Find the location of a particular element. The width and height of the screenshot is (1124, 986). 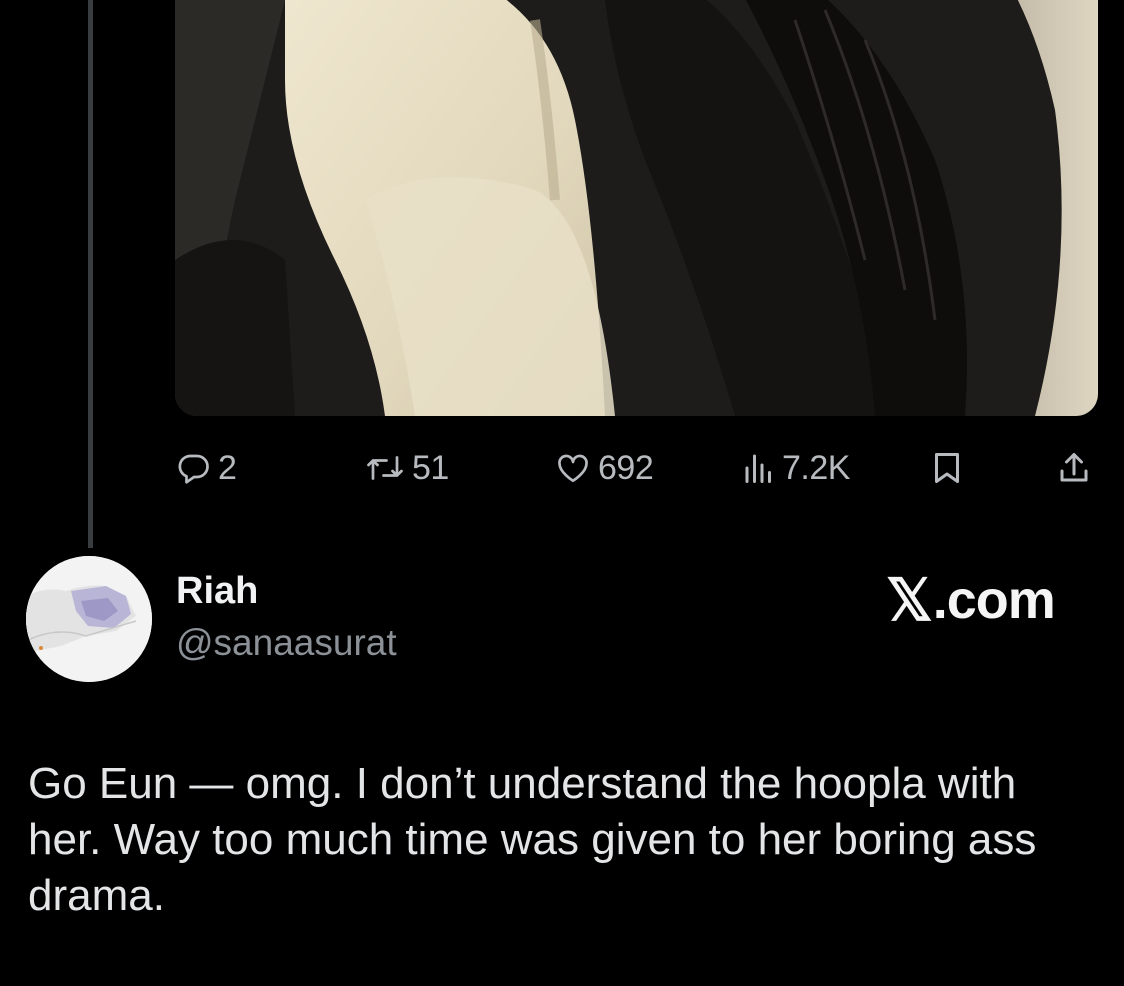

author-name: Riah is located at coordinates (217, 591).